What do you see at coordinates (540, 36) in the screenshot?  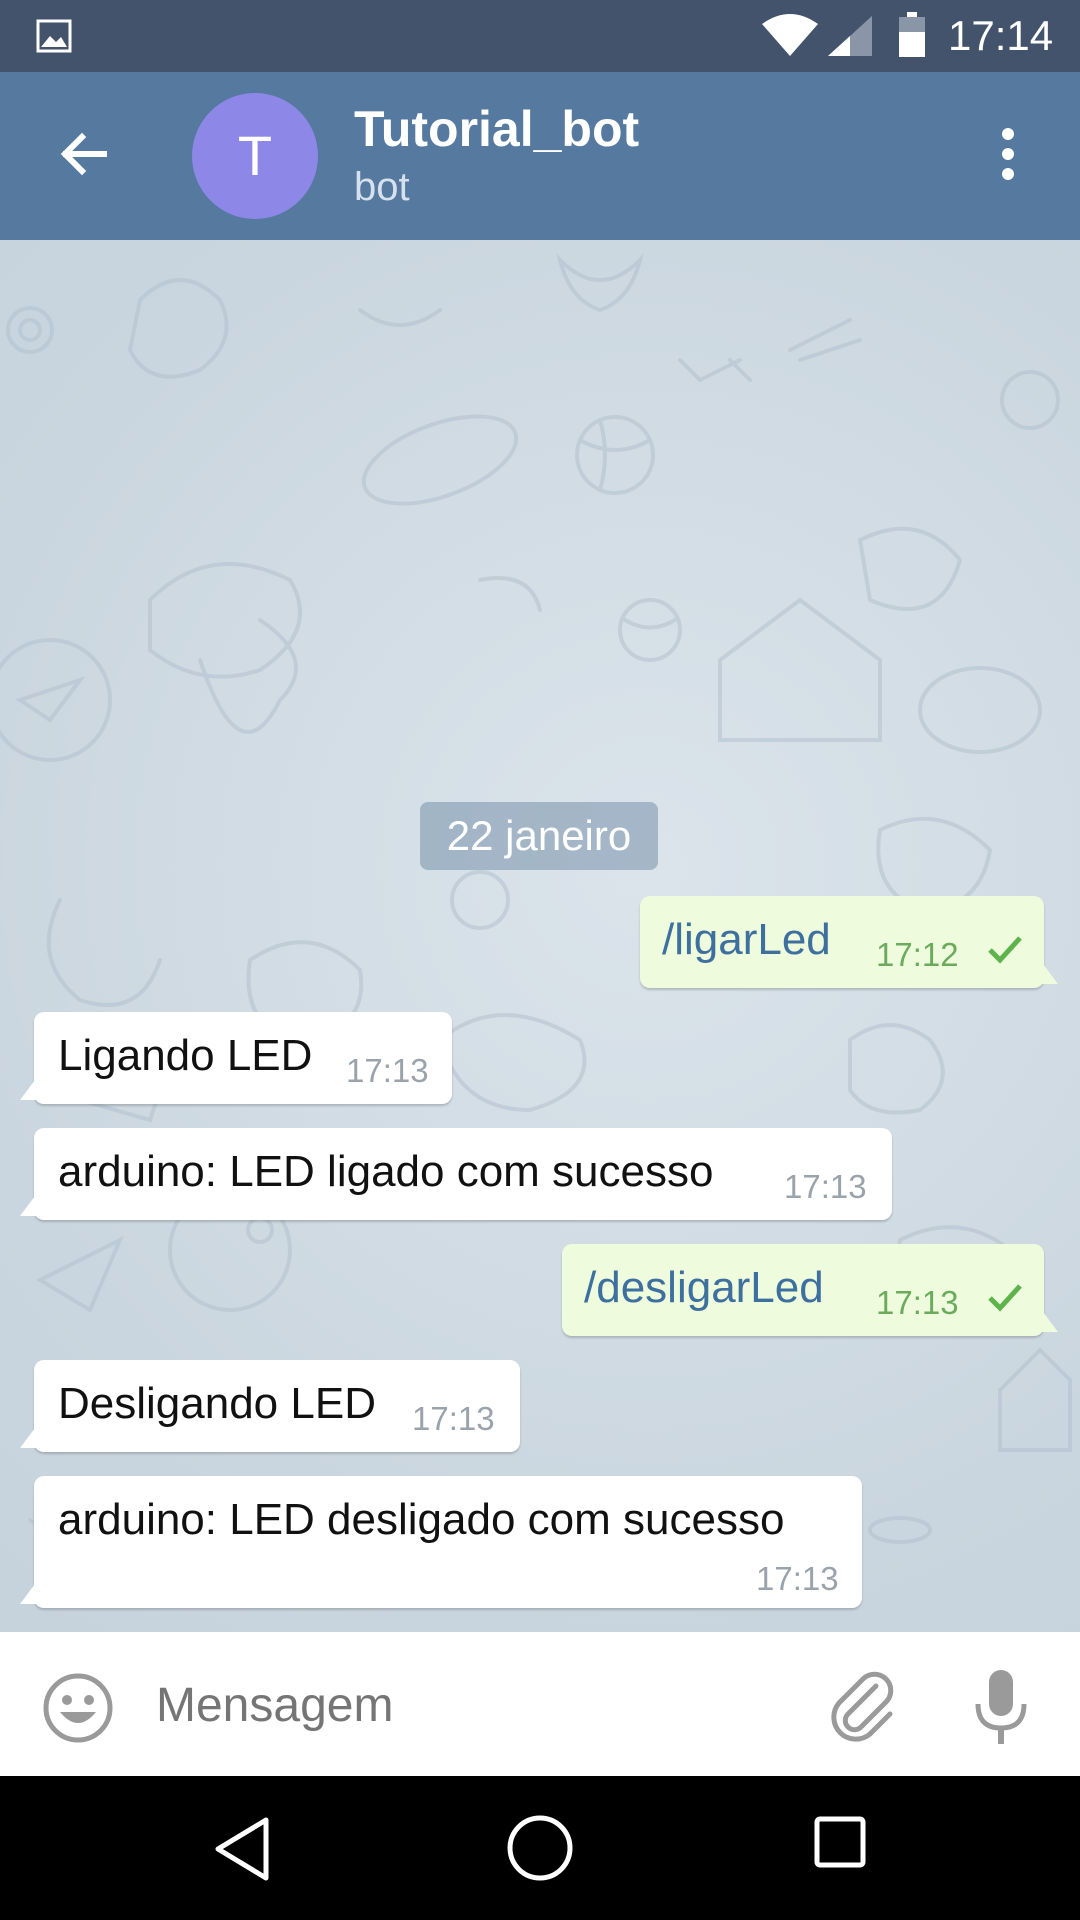 I see `status-bar: 17:14` at bounding box center [540, 36].